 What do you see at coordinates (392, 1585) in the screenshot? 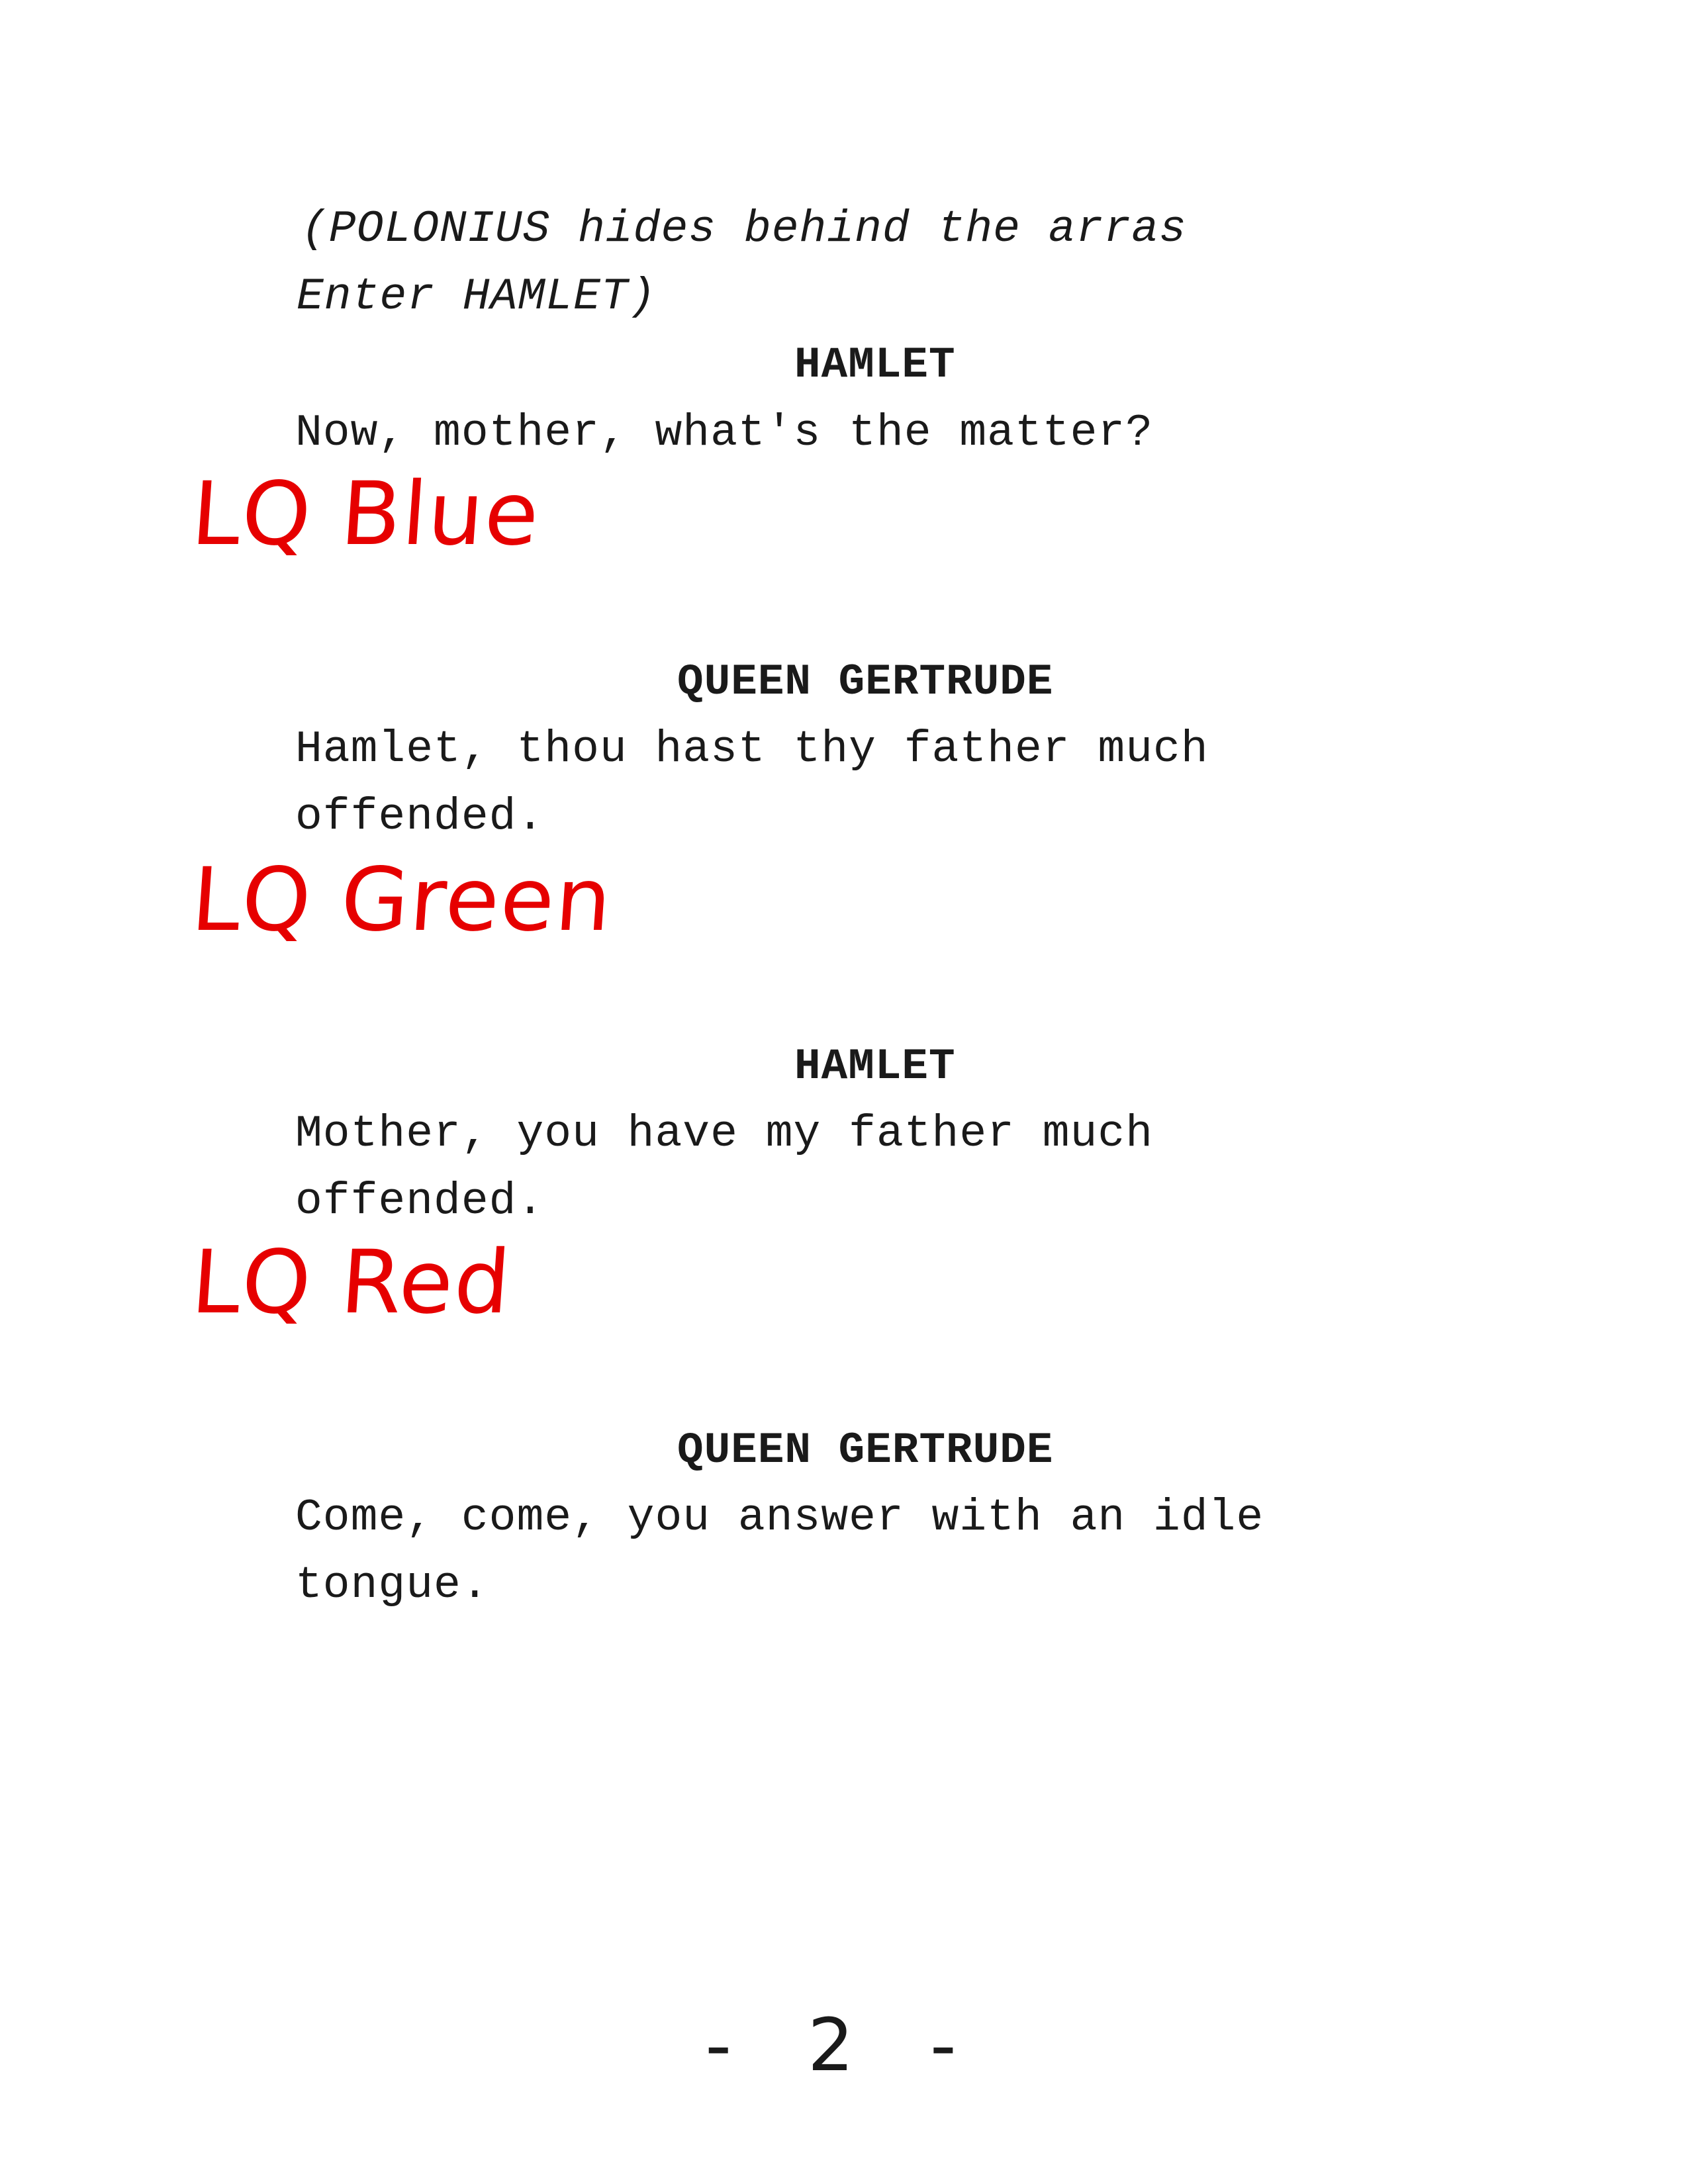
I see `dialogue-line: tongue.` at bounding box center [392, 1585].